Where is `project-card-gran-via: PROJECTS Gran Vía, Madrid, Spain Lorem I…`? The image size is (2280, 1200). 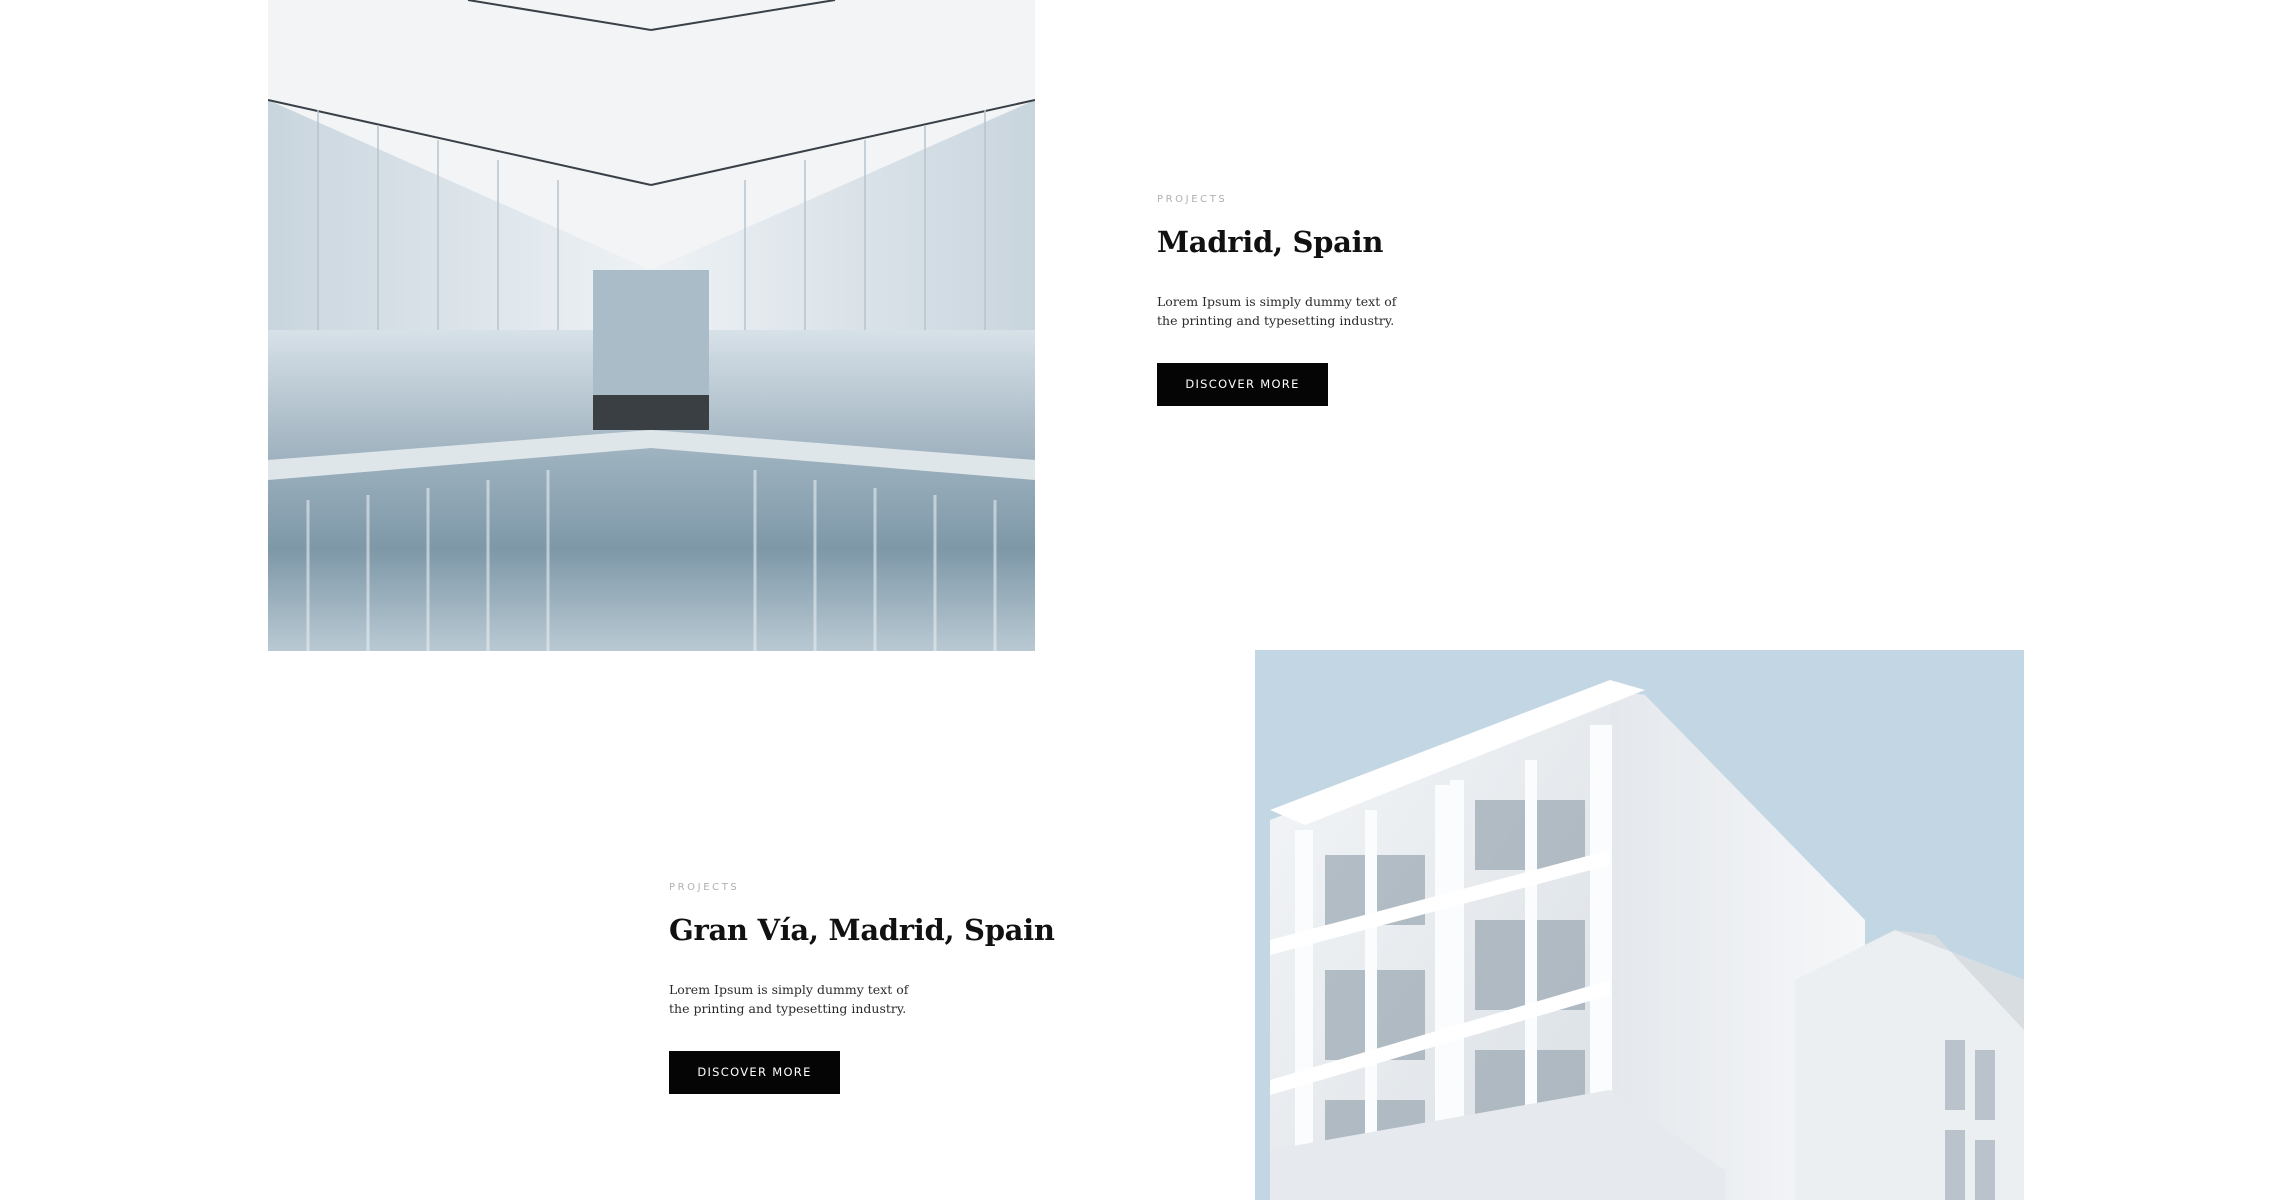 project-card-gran-via: PROJECTS Gran Vía, Madrid, Spain Lorem I… is located at coordinates (862, 988).